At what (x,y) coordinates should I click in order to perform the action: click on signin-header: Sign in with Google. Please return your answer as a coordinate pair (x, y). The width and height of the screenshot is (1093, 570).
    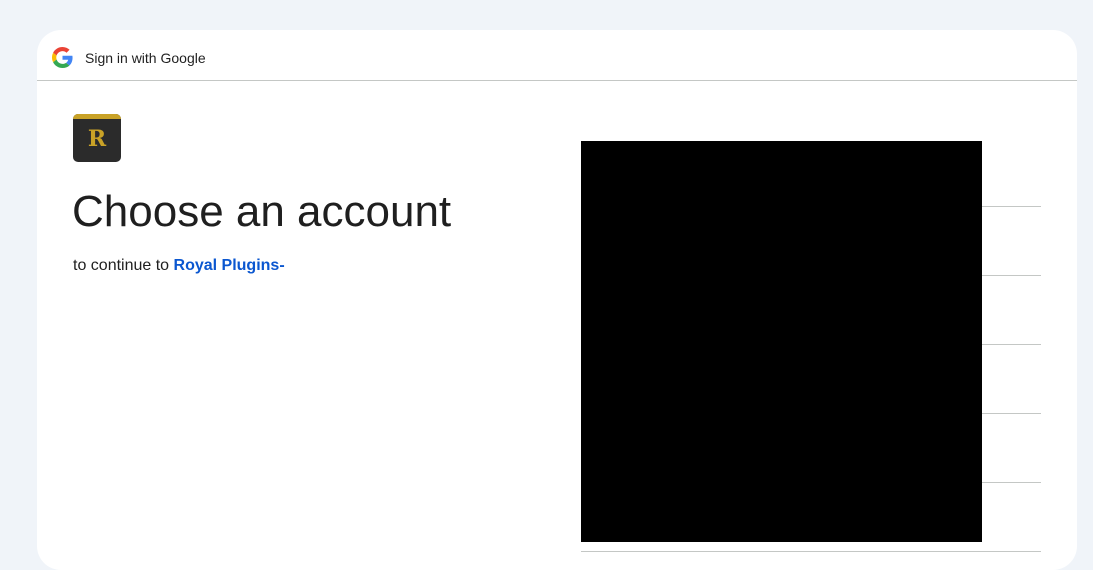
    Looking at the image, I should click on (557, 55).